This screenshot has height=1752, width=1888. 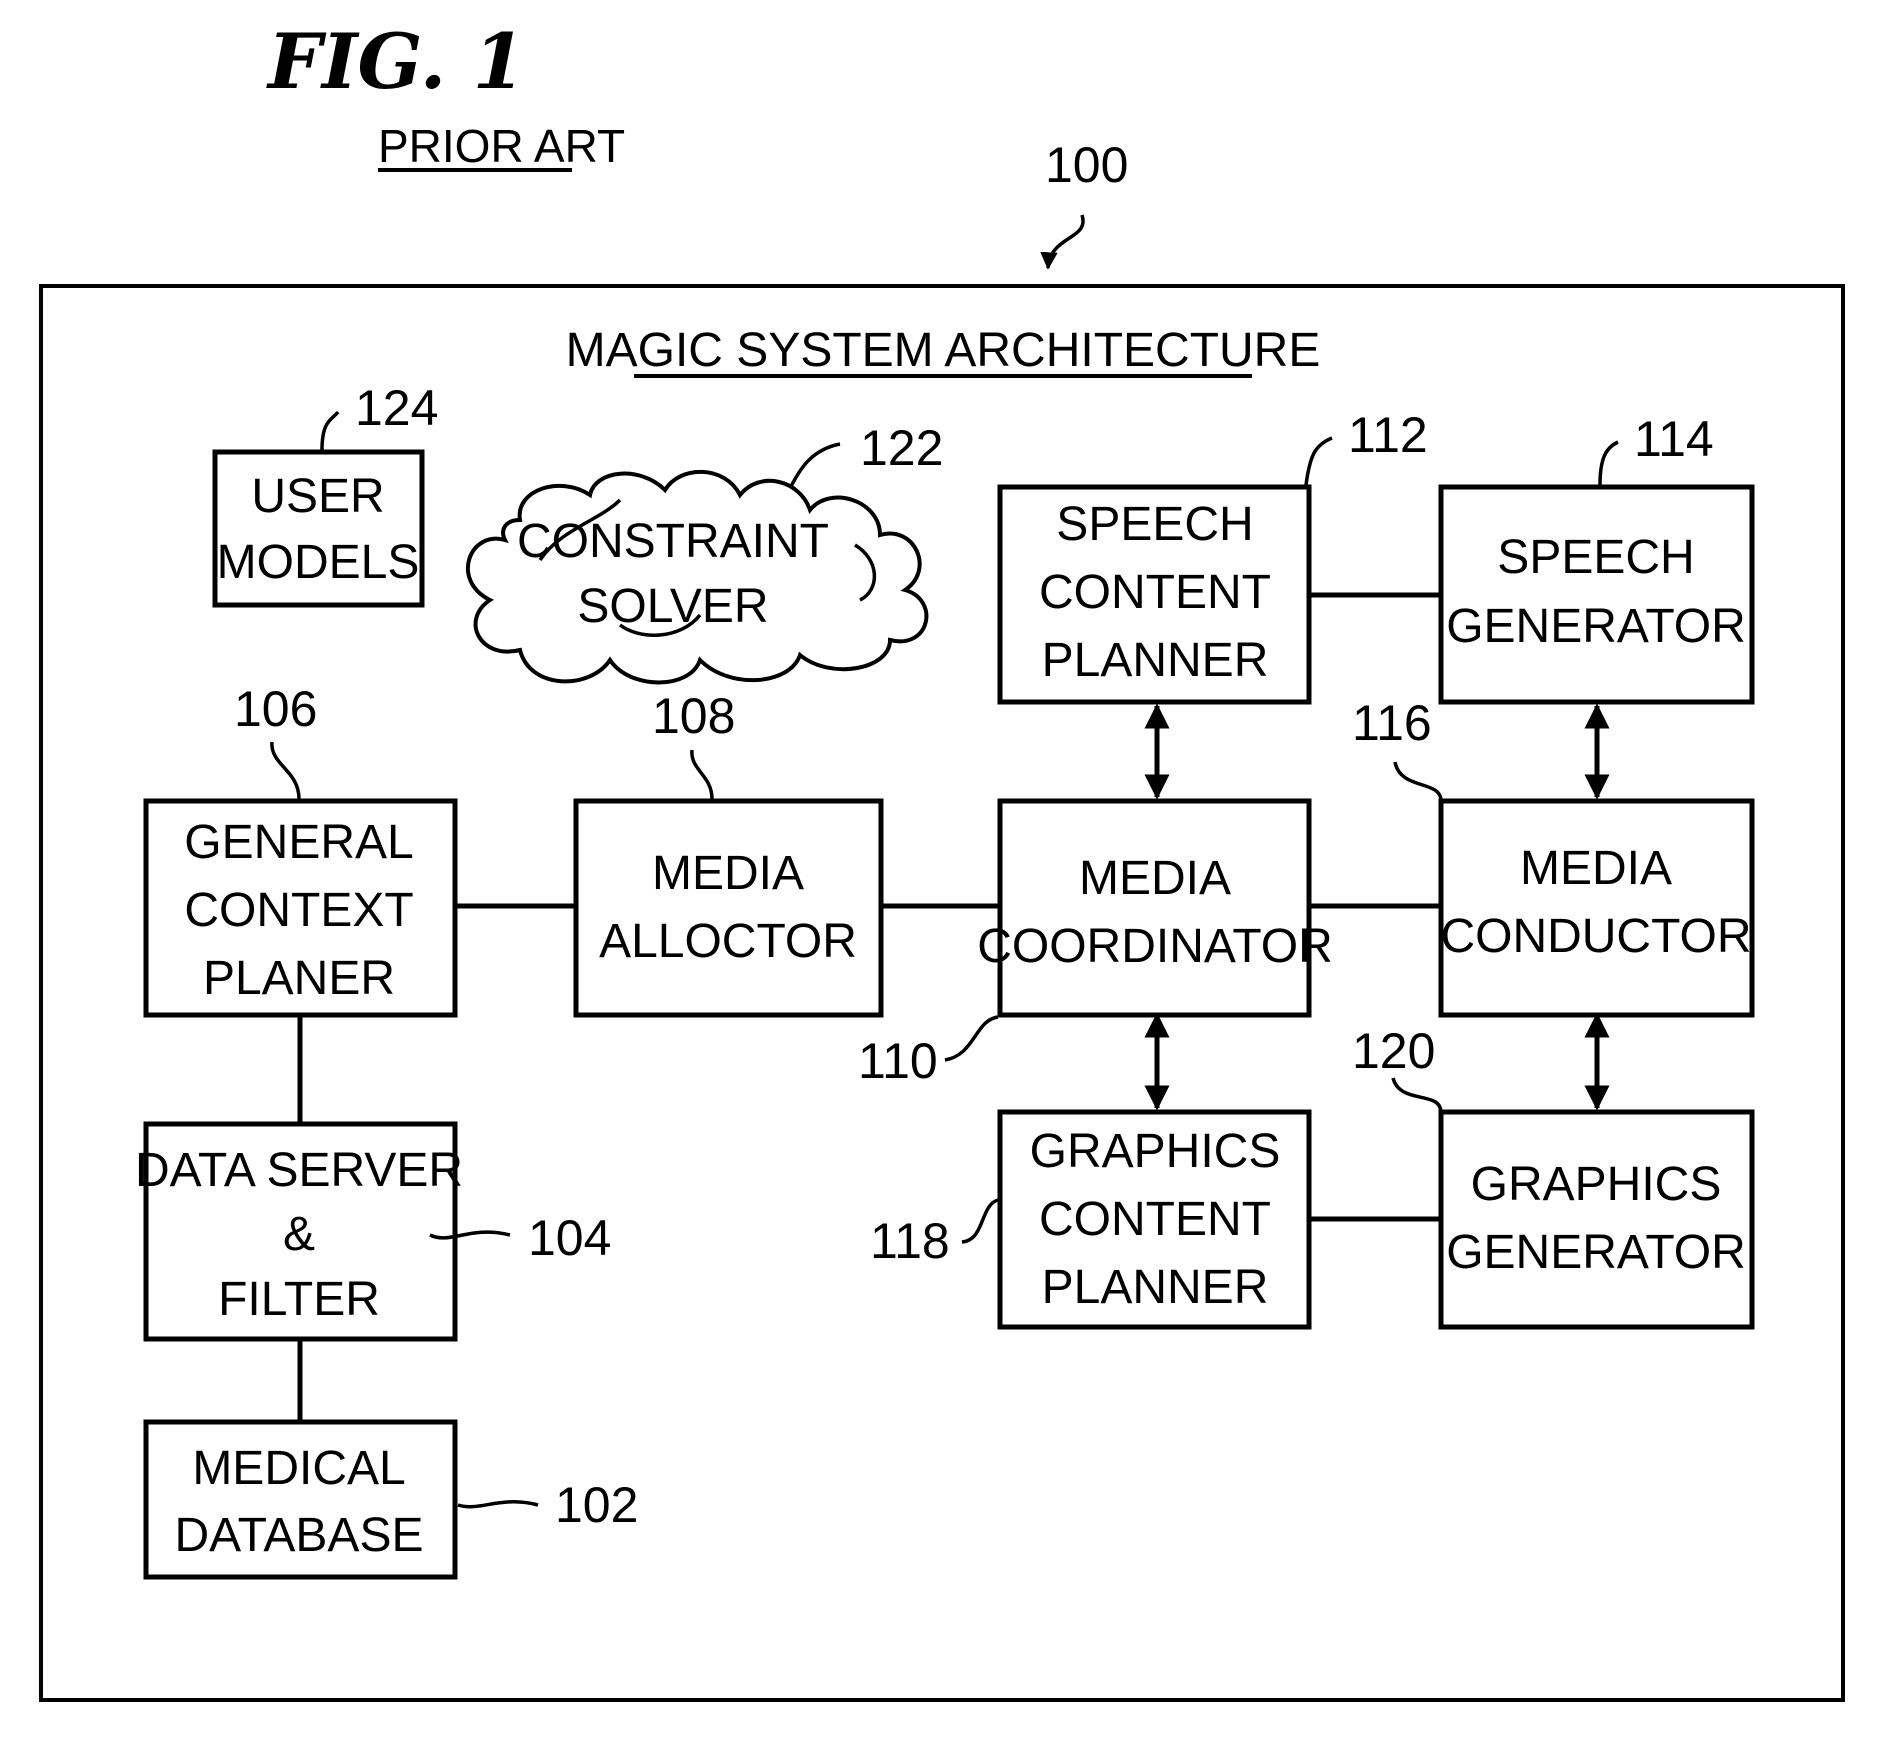 I want to click on node-label-line: CONTEXT, so click(x=298, y=910).